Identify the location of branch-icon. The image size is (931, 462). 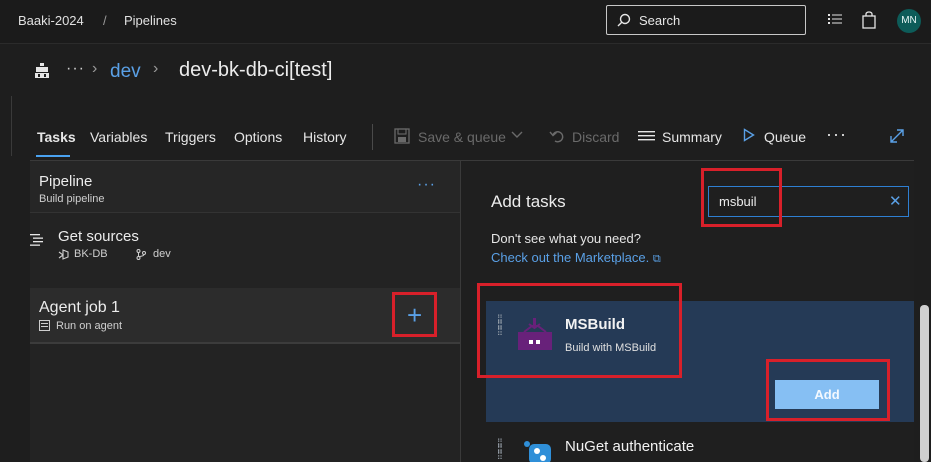
(141, 254).